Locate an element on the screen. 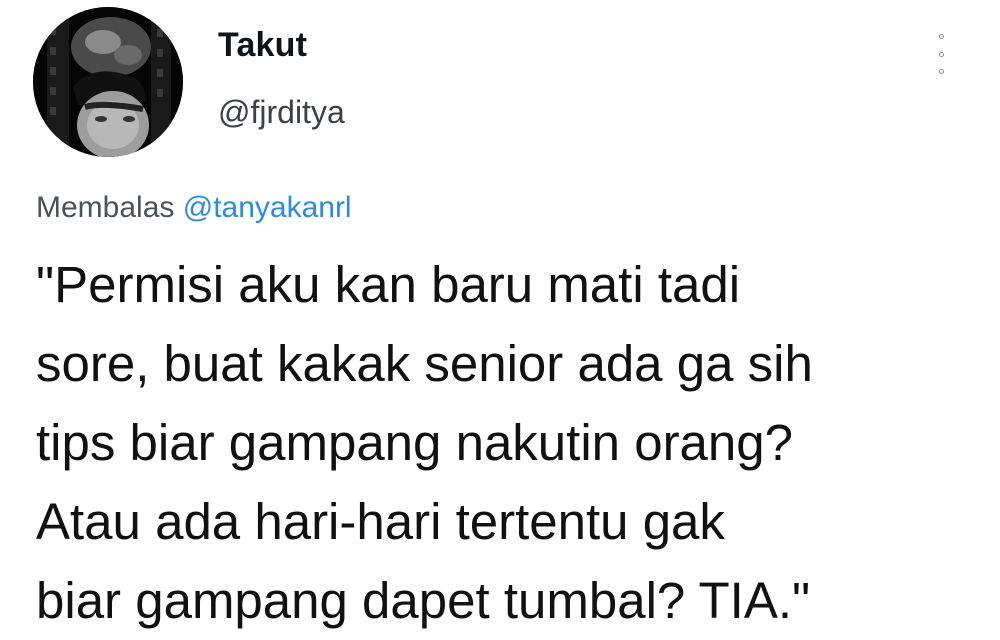 The image size is (1000, 640). avatar is located at coordinates (108, 82).